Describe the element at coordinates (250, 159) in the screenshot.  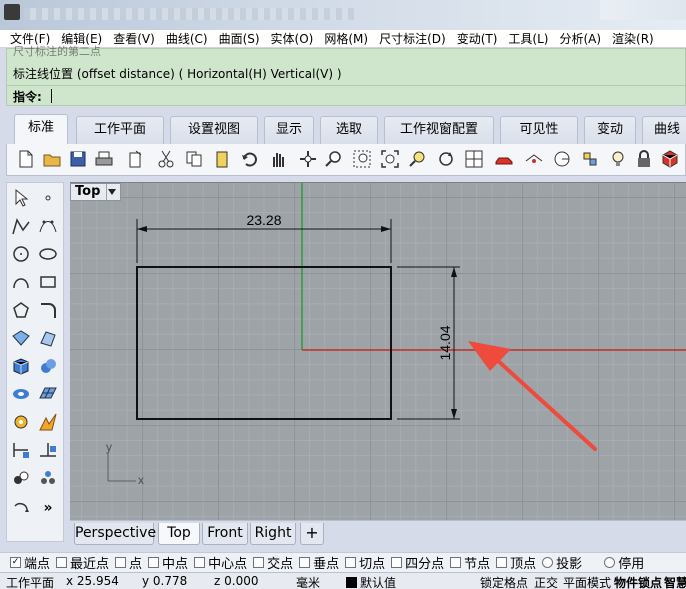
I see `undo-icon` at that location.